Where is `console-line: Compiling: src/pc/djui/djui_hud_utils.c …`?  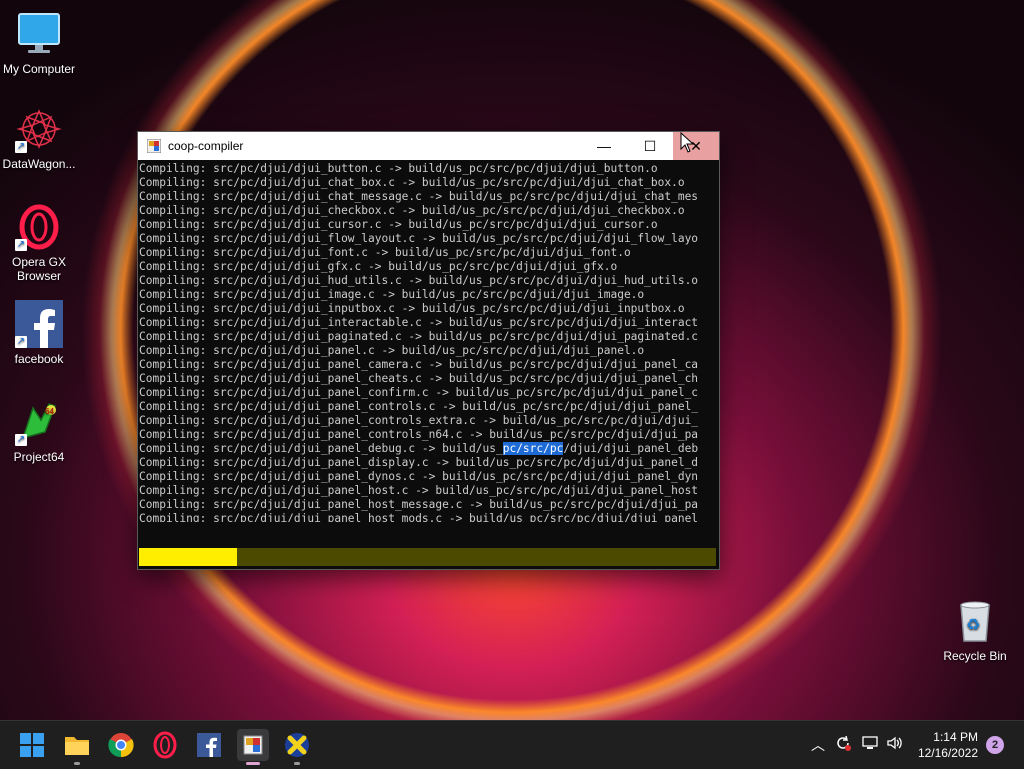
console-line: Compiling: src/pc/djui/djui_hud_utils.c … is located at coordinates (419, 280).